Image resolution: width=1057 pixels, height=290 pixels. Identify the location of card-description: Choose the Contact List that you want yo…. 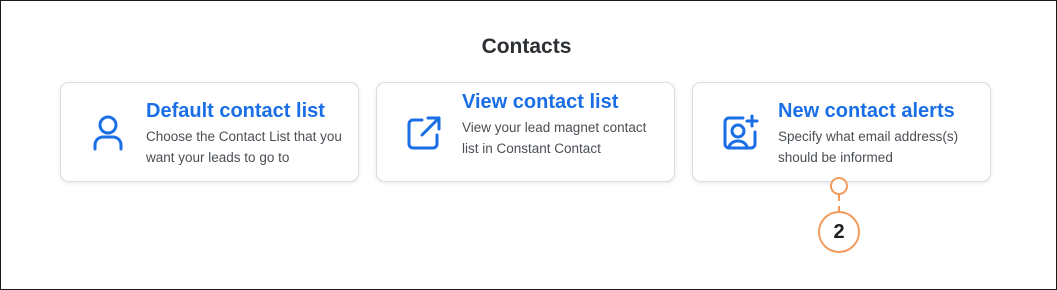
(244, 147).